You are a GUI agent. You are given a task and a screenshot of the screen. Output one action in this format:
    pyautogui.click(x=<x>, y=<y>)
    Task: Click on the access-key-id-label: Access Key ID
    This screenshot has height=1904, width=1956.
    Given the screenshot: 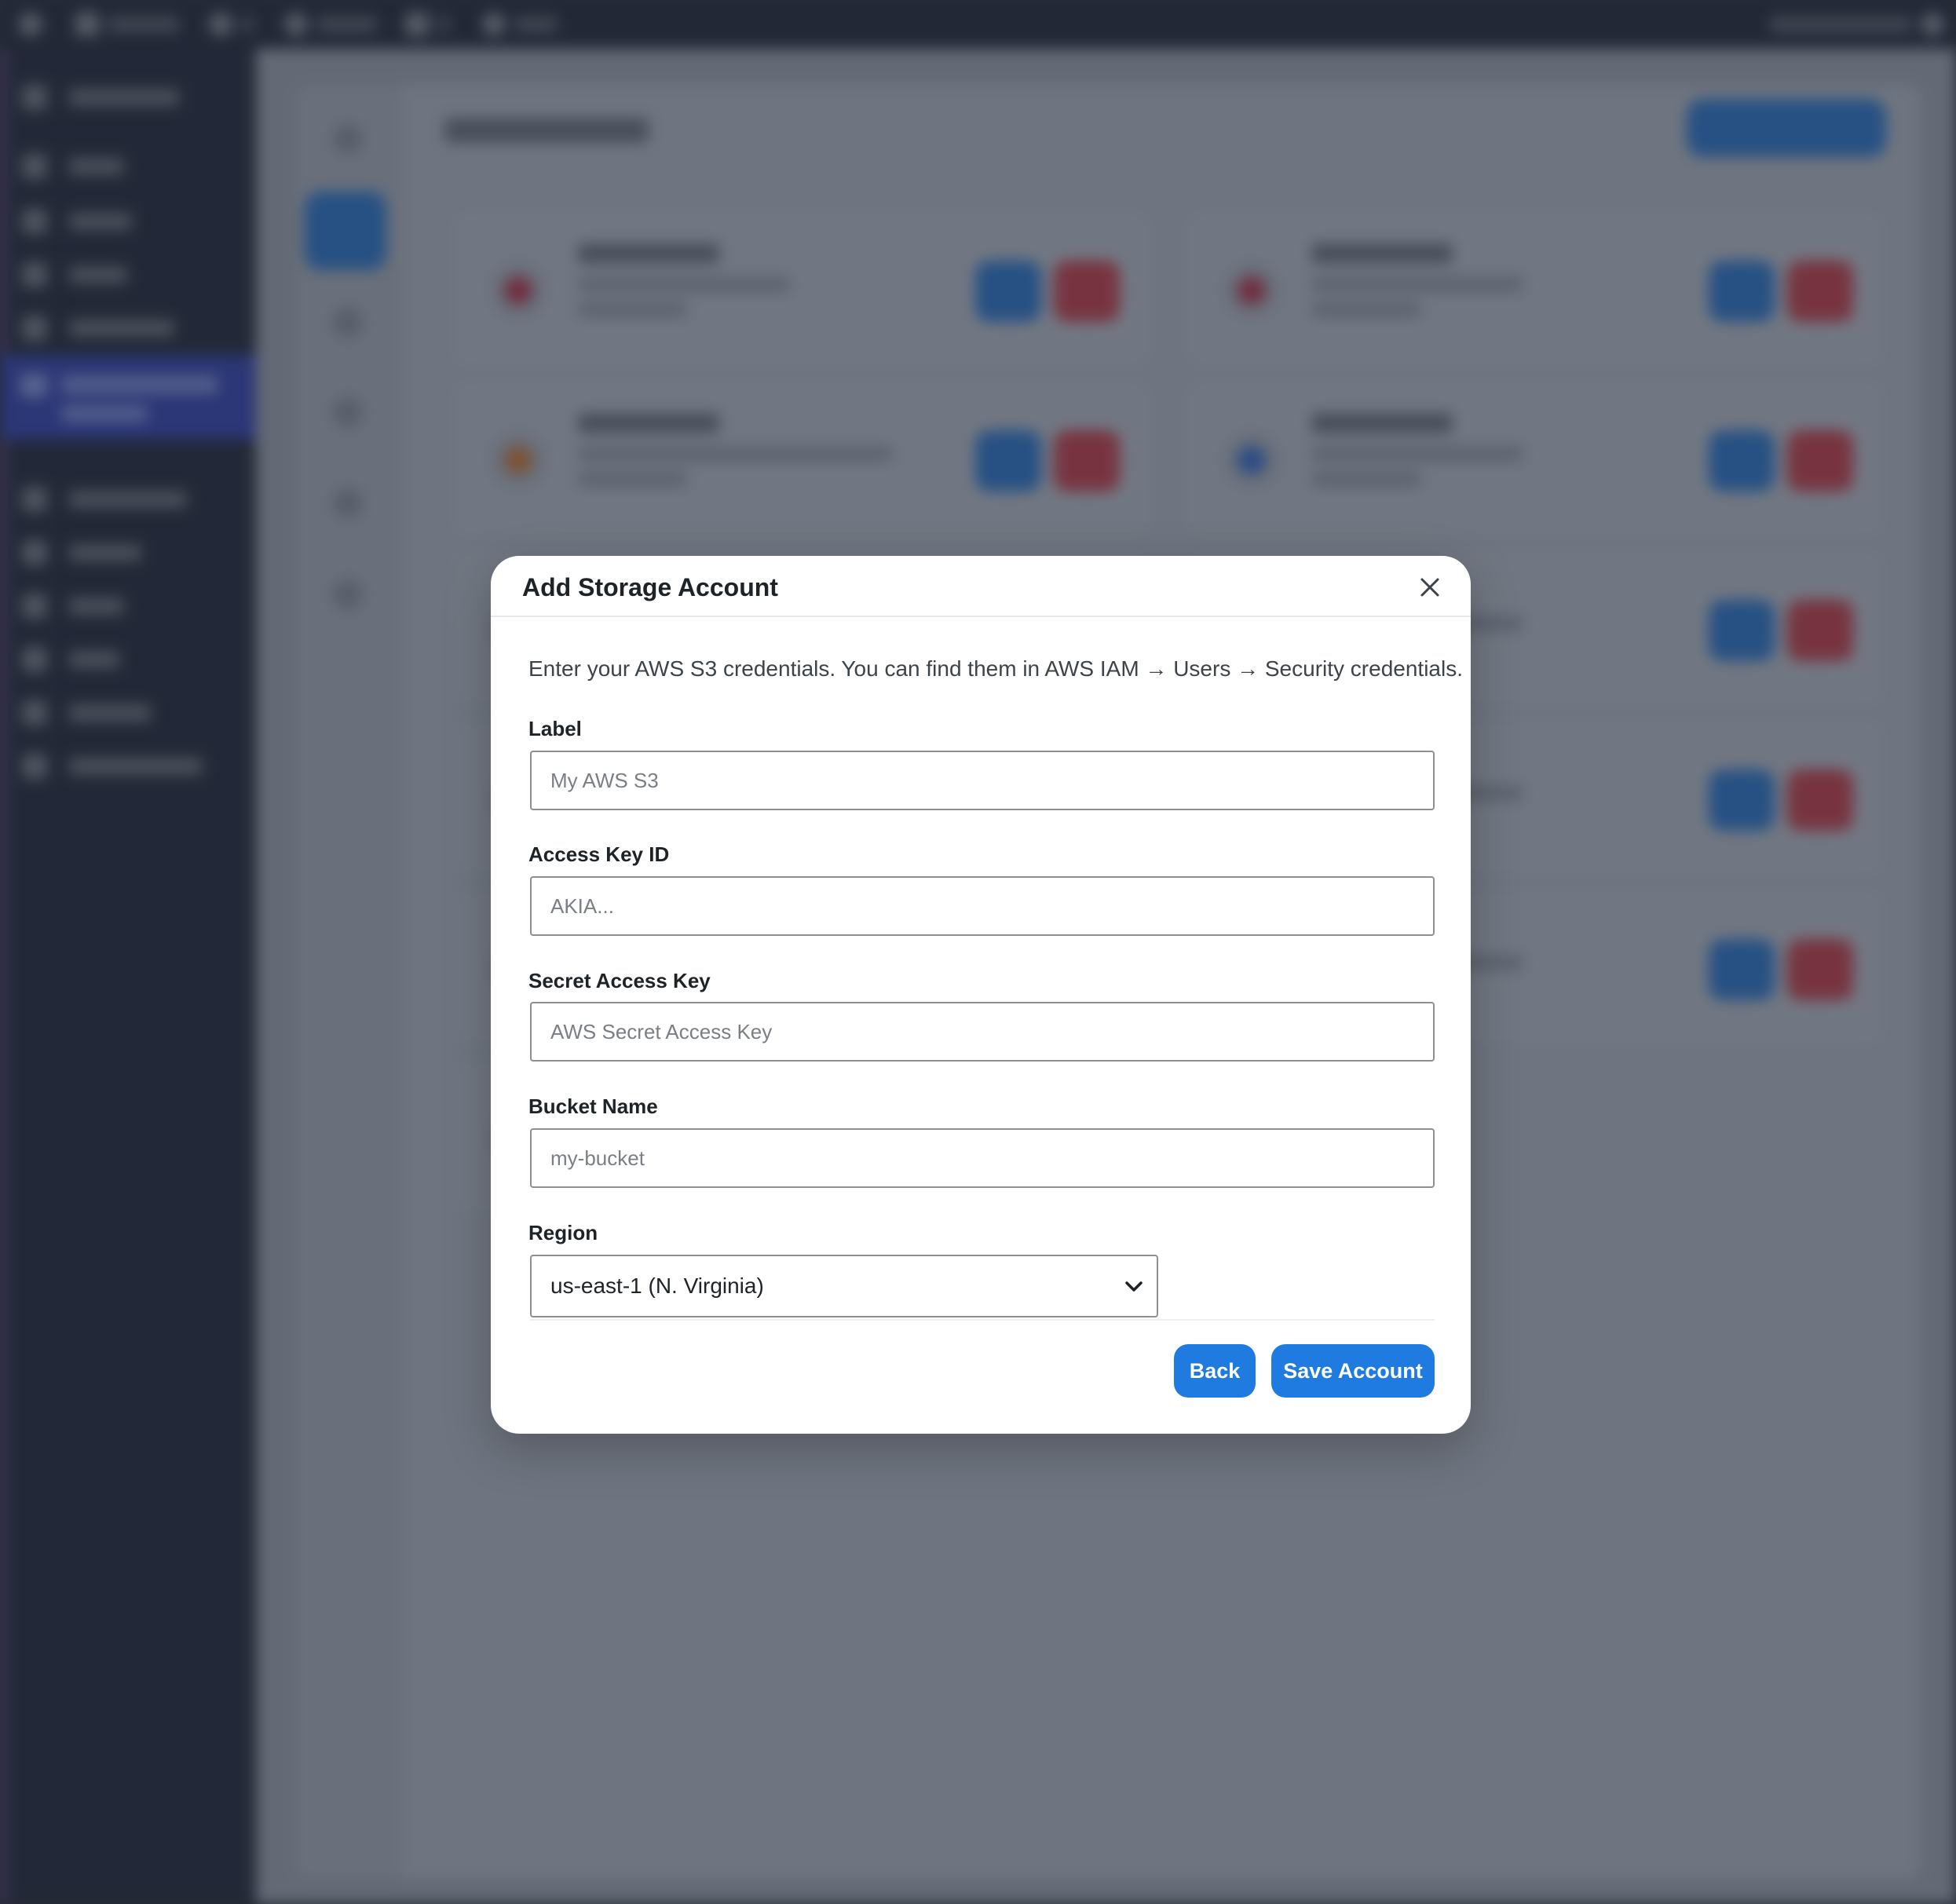 What is the action you would take?
    pyautogui.click(x=599, y=854)
    